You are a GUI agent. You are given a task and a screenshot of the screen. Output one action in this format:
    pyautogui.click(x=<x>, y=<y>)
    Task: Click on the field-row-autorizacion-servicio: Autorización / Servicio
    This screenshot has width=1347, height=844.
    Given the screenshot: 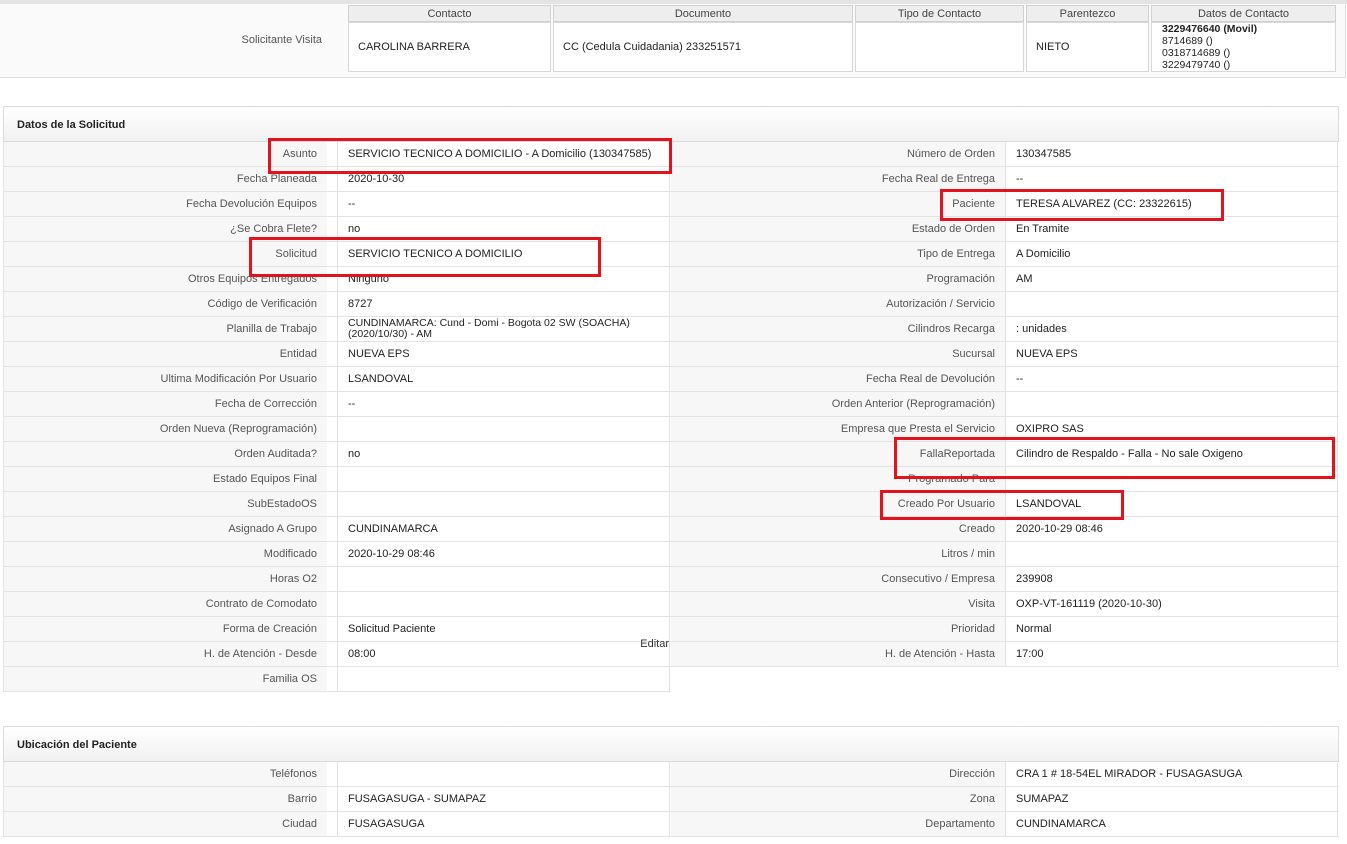 What is the action you would take?
    pyautogui.click(x=1005, y=304)
    